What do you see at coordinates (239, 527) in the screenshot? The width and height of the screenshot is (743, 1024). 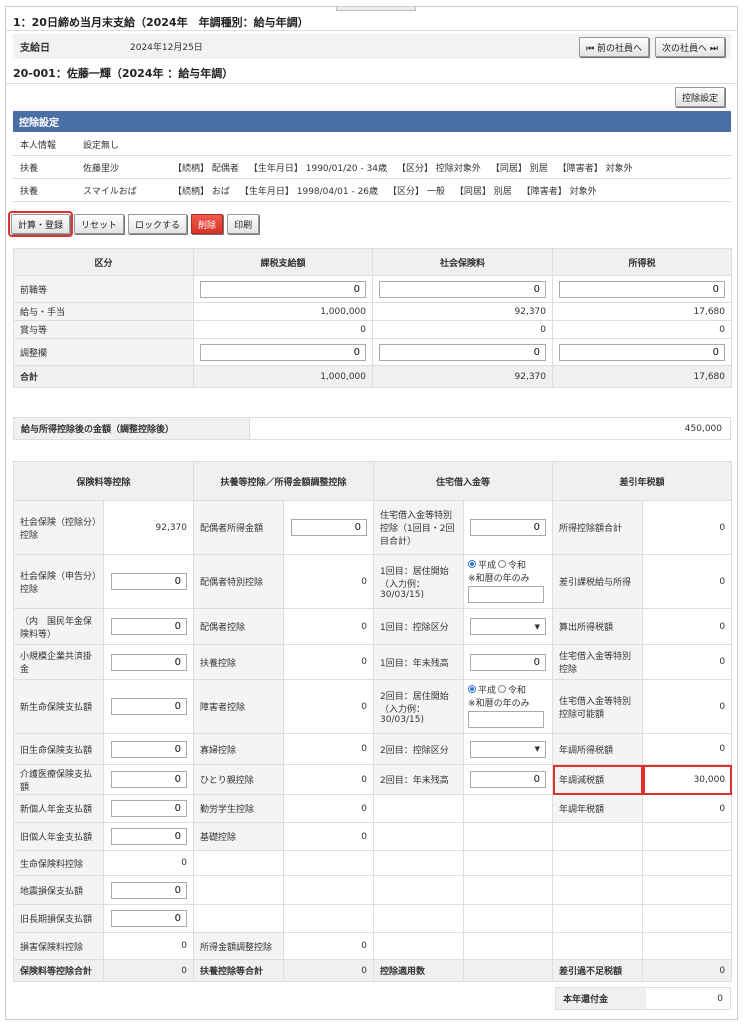 I see `dependent-label: 配偶者所得金額` at bounding box center [239, 527].